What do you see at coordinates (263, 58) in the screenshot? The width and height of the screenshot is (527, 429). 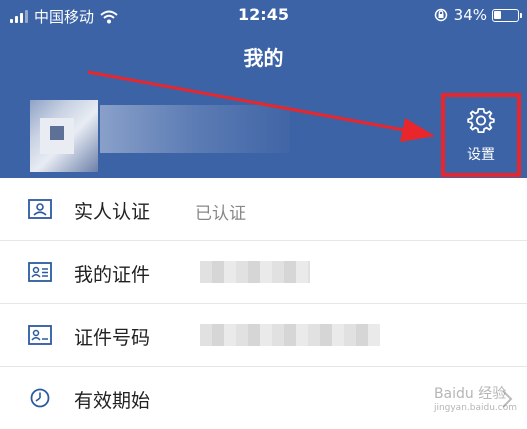 I see `page-title: 我的` at bounding box center [263, 58].